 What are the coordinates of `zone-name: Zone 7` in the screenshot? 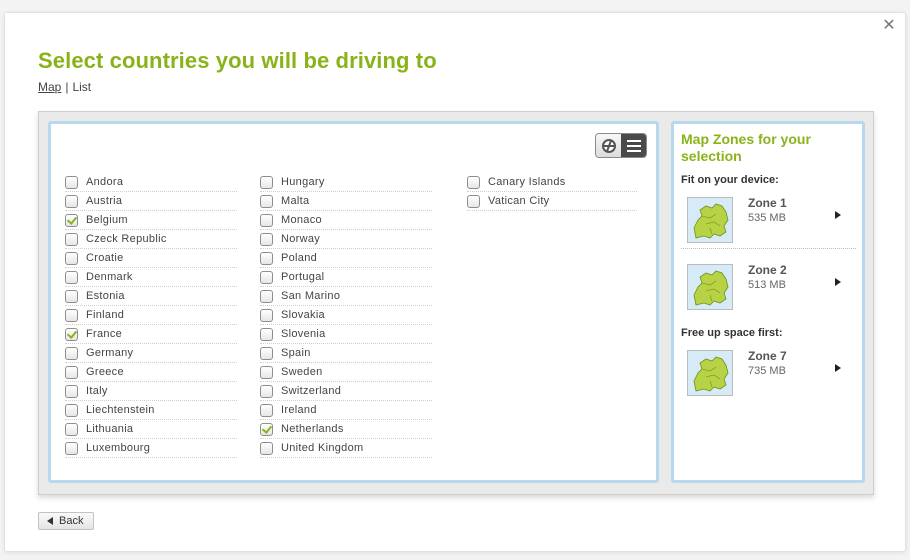 It's located at (767, 356).